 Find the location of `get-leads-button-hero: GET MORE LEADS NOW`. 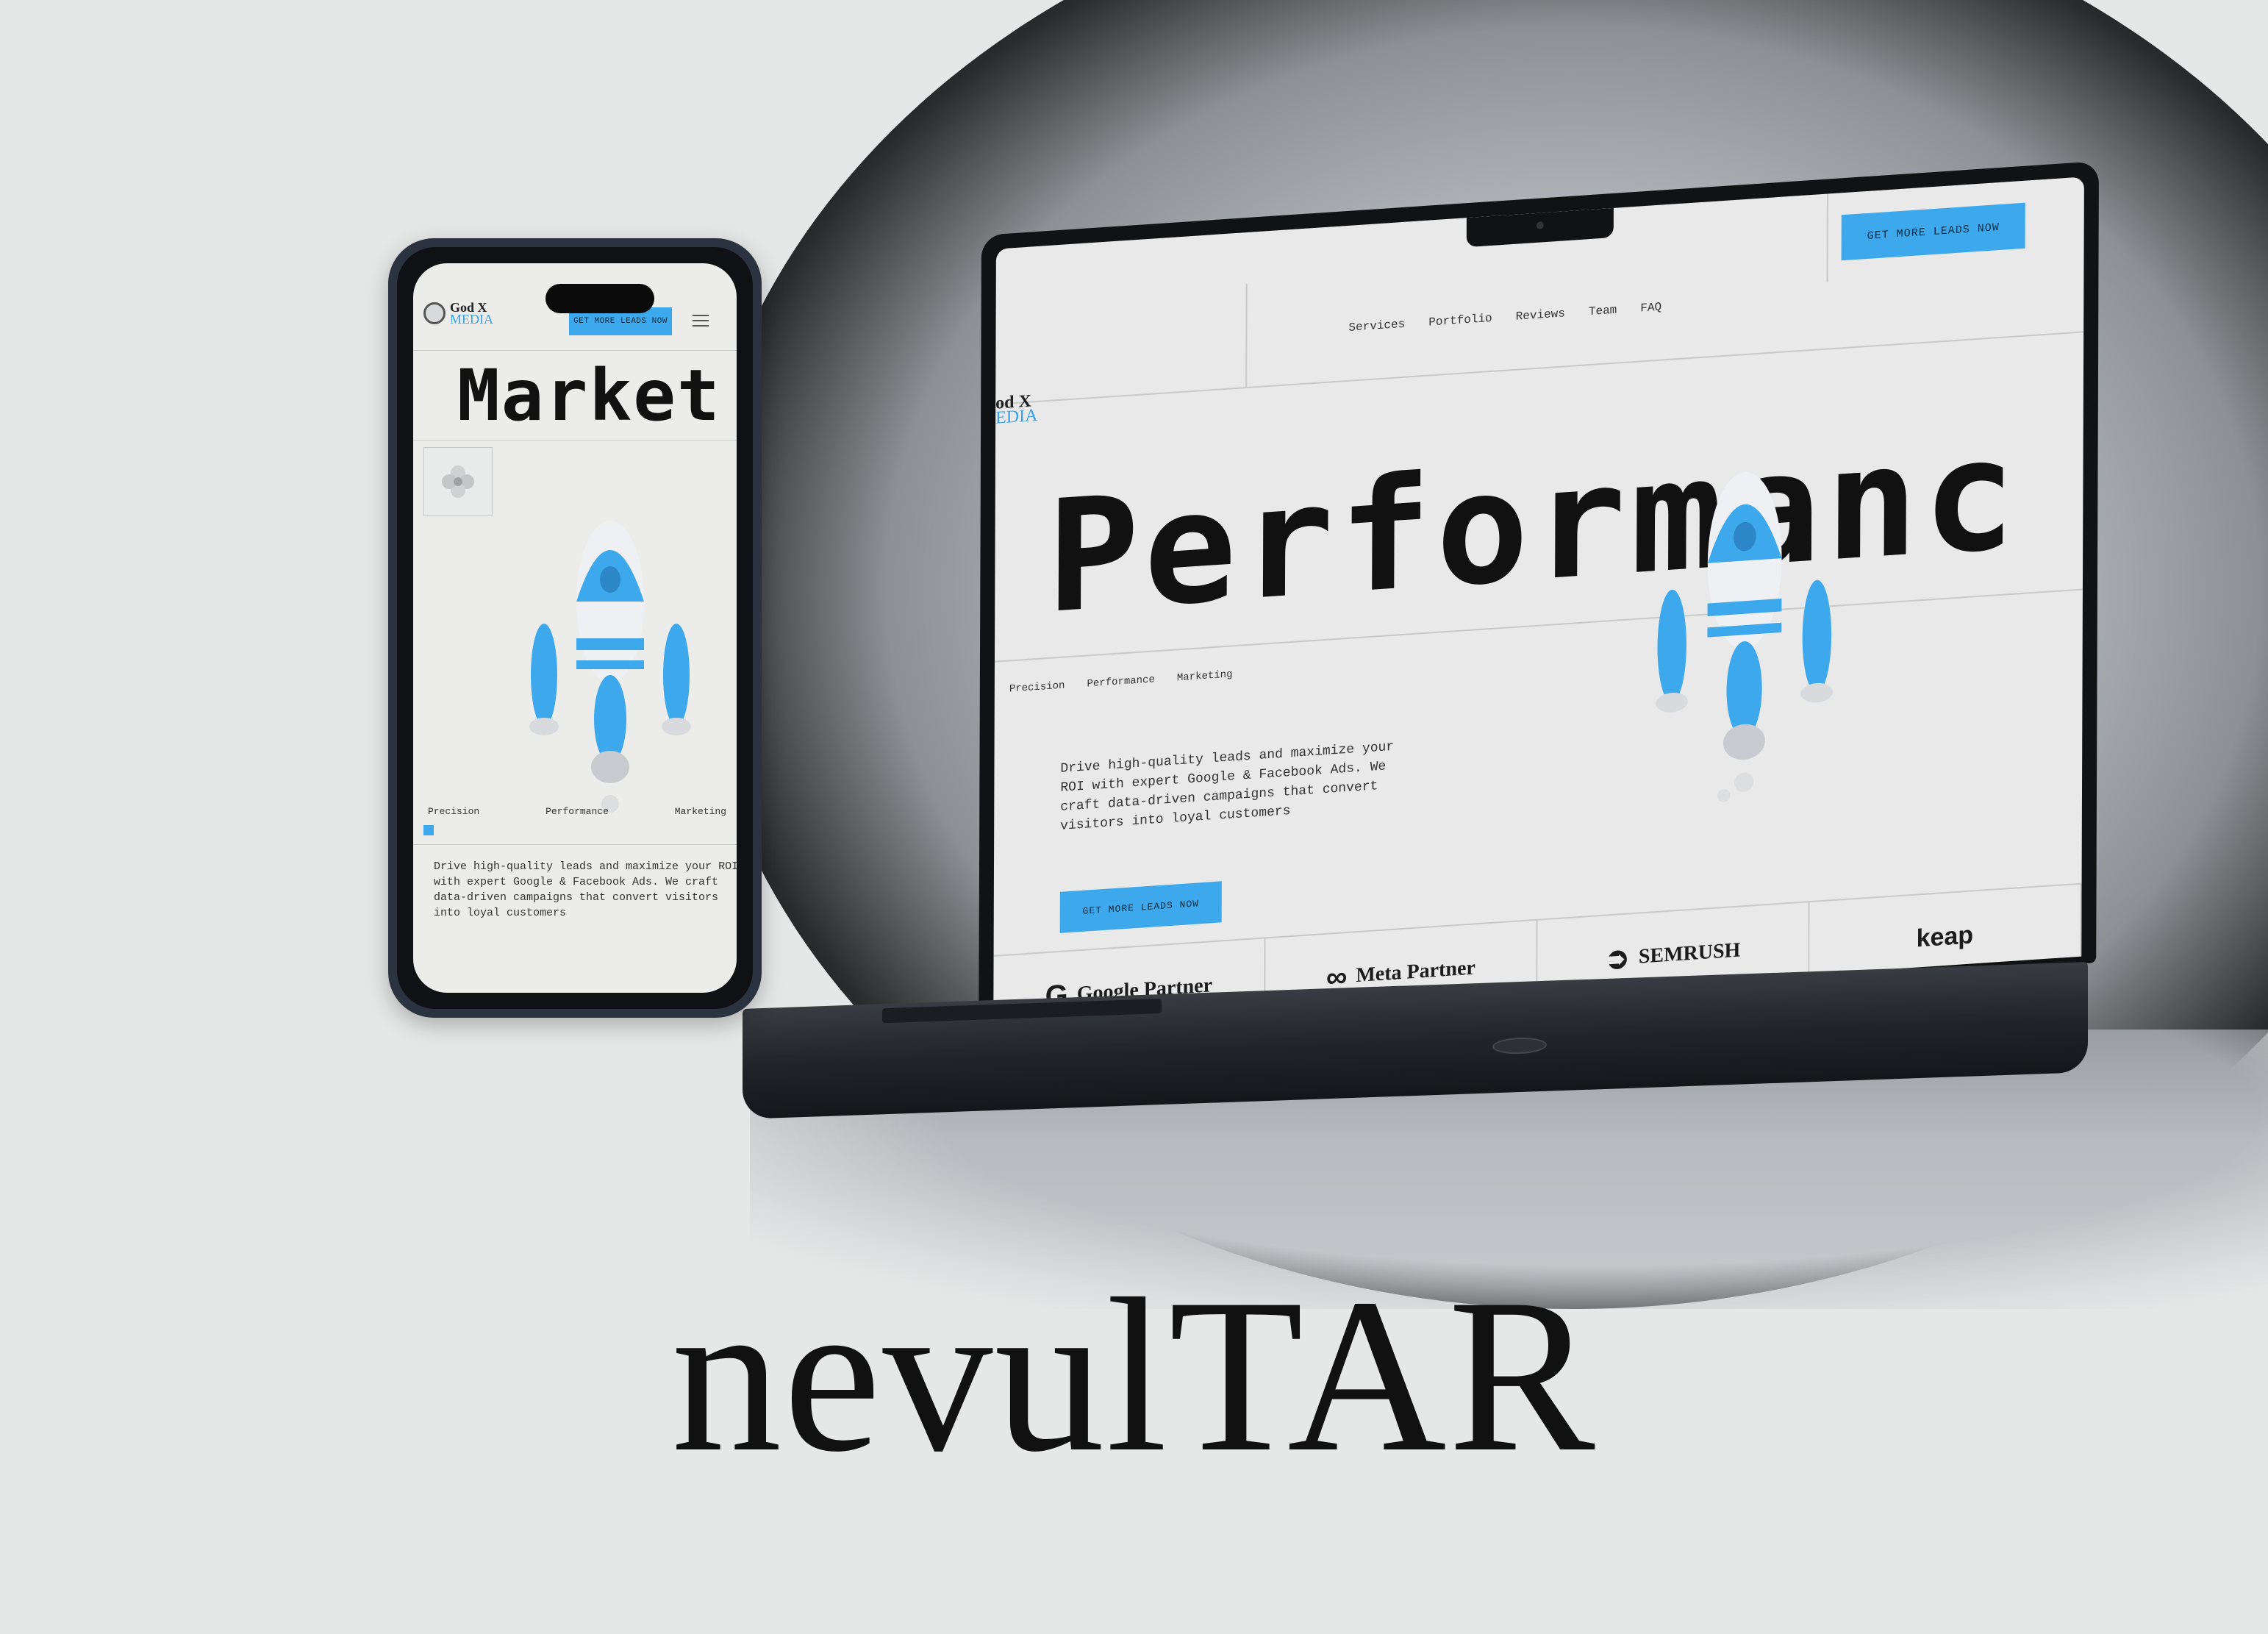

get-leads-button-hero: GET MORE LEADS NOW is located at coordinates (1140, 907).